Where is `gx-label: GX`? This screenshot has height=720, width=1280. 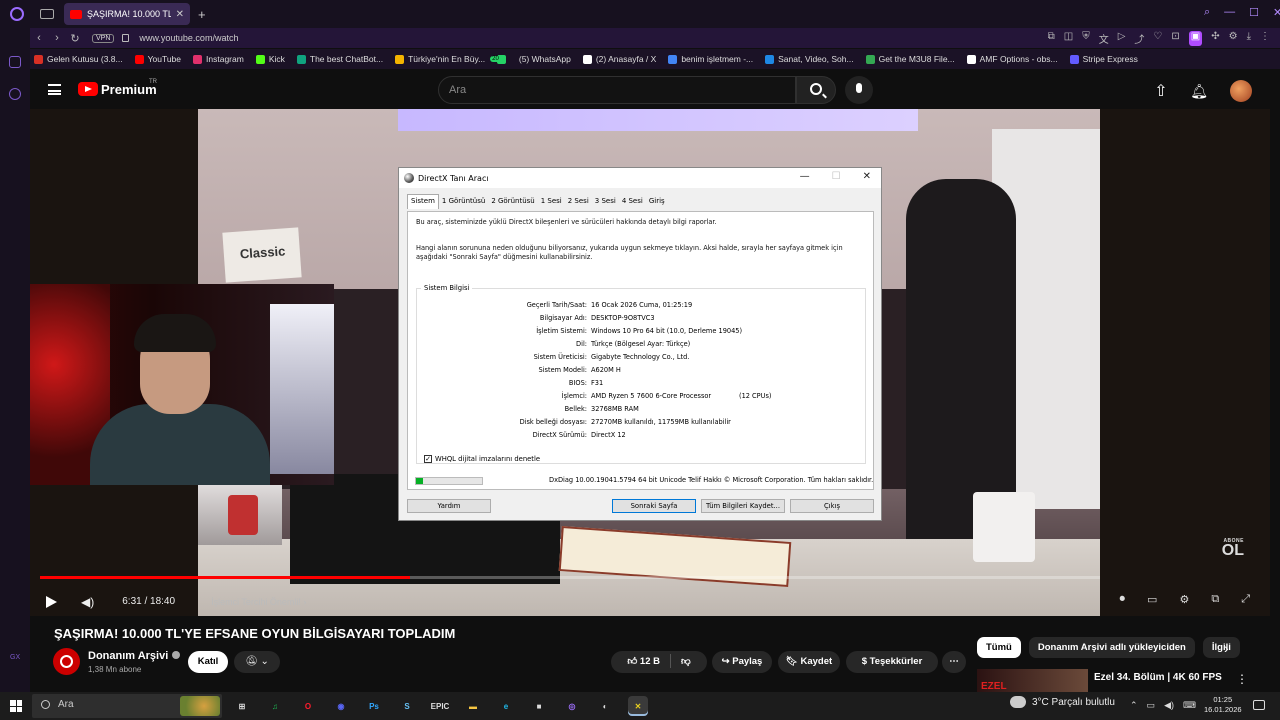
gx-label: GX is located at coordinates (15, 657).